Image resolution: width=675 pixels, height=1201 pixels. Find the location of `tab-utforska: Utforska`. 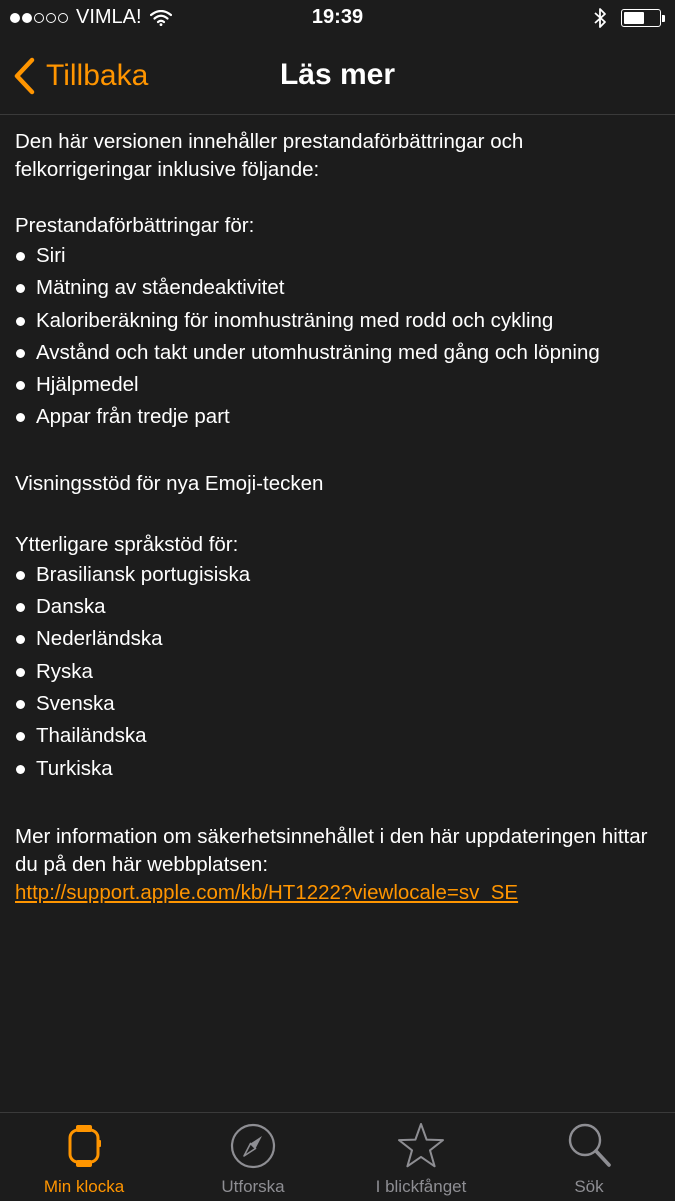

tab-utforska: Utforska is located at coordinates (253, 1157).